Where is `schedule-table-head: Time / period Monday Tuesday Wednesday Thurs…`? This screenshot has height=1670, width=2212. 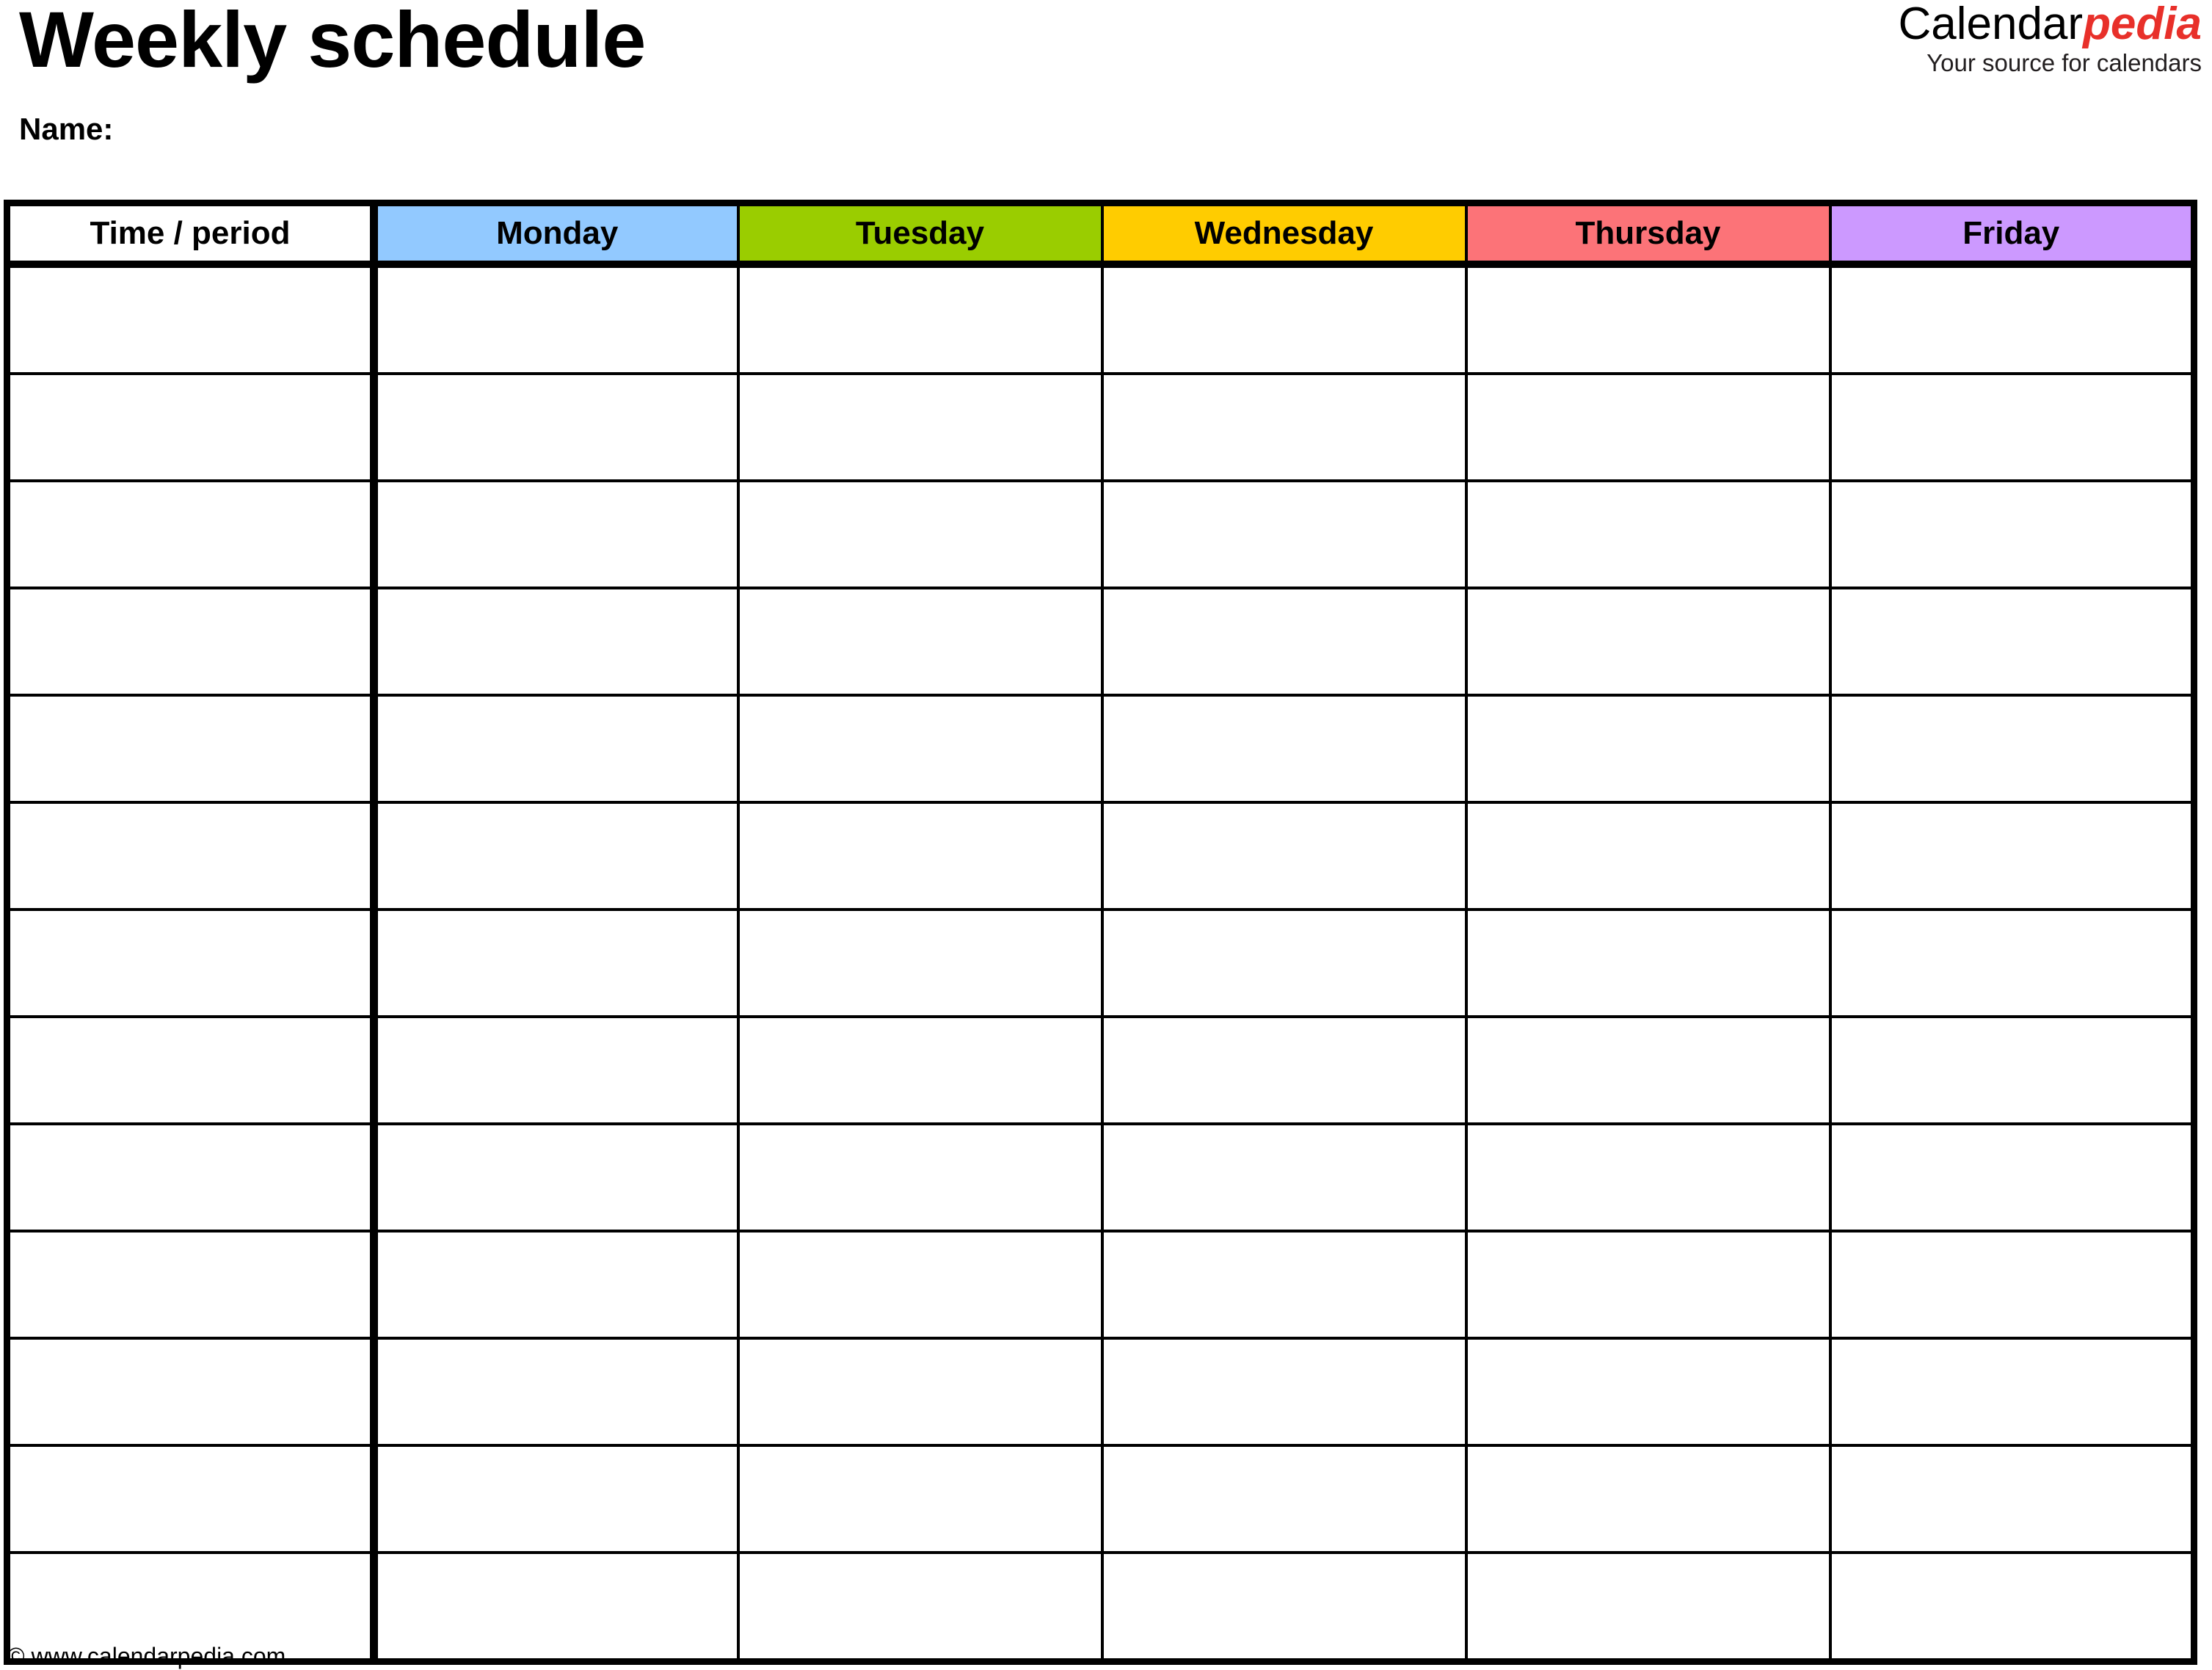 schedule-table-head: Time / period Monday Tuesday Wednesday Thurs… is located at coordinates (1100, 235).